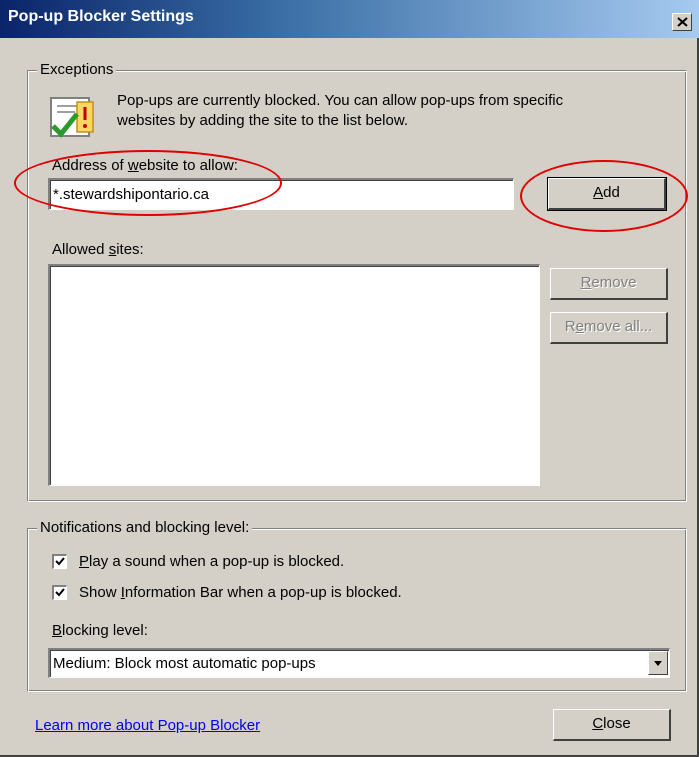  I want to click on close-window-button, so click(682, 22).